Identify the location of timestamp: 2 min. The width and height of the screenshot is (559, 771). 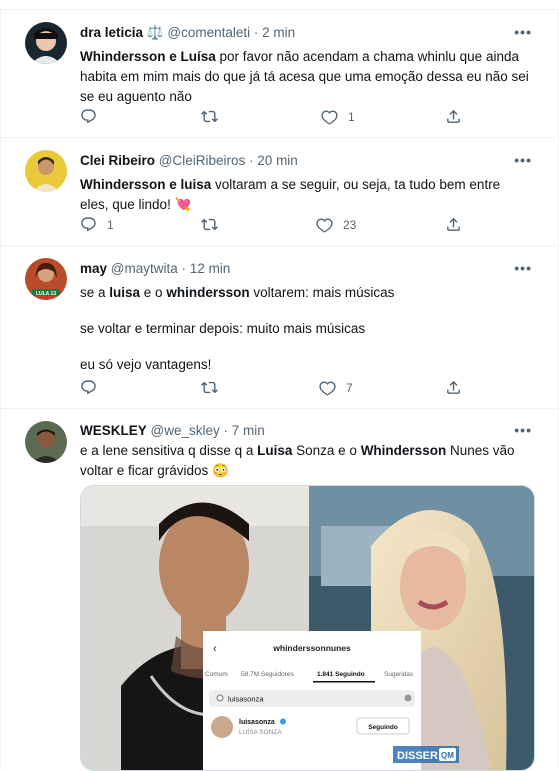
(278, 32).